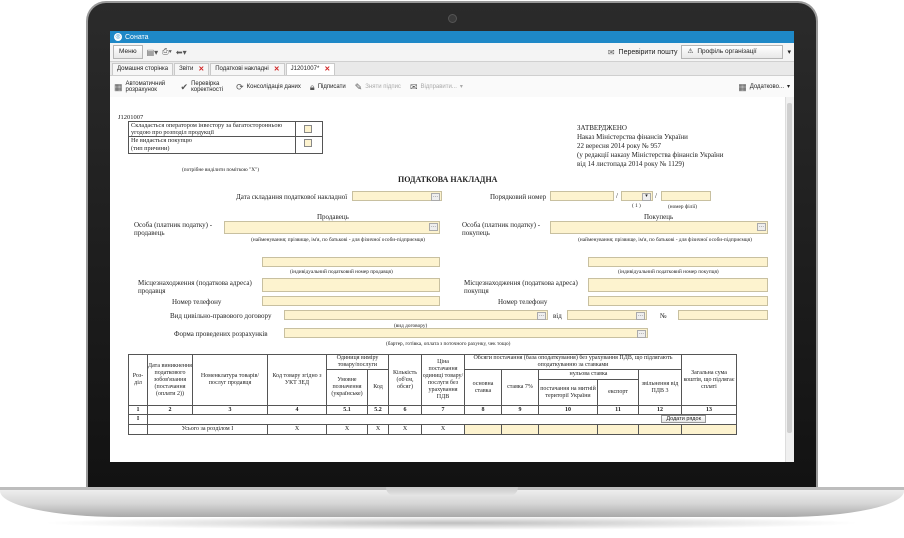 This screenshot has height=538, width=904. Describe the element at coordinates (618, 429) in the screenshot. I see `total-zero-b-input` at that location.